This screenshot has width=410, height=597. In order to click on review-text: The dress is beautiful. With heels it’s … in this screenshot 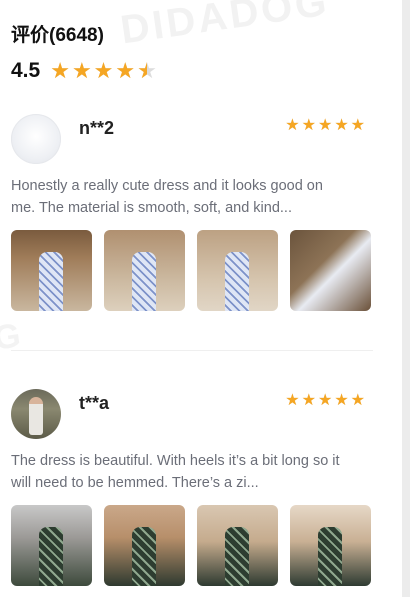, I will do `click(181, 472)`.